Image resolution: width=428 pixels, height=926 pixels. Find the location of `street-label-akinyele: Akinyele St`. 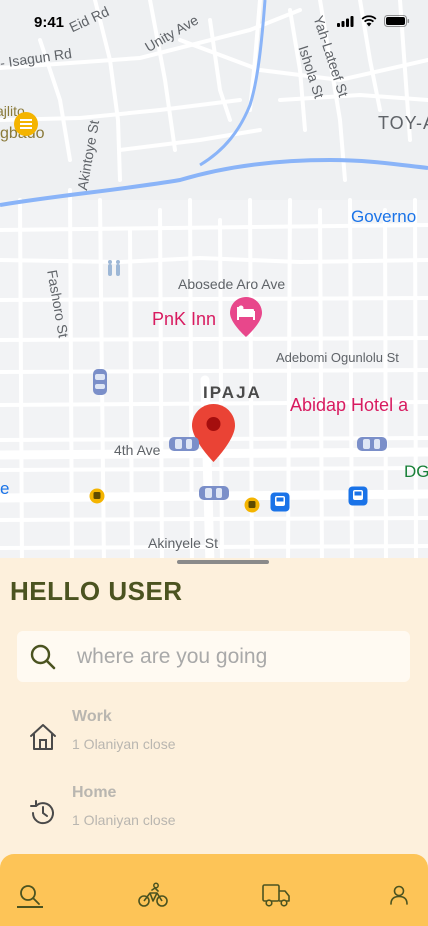

street-label-akinyele: Akinyele St is located at coordinates (183, 543).